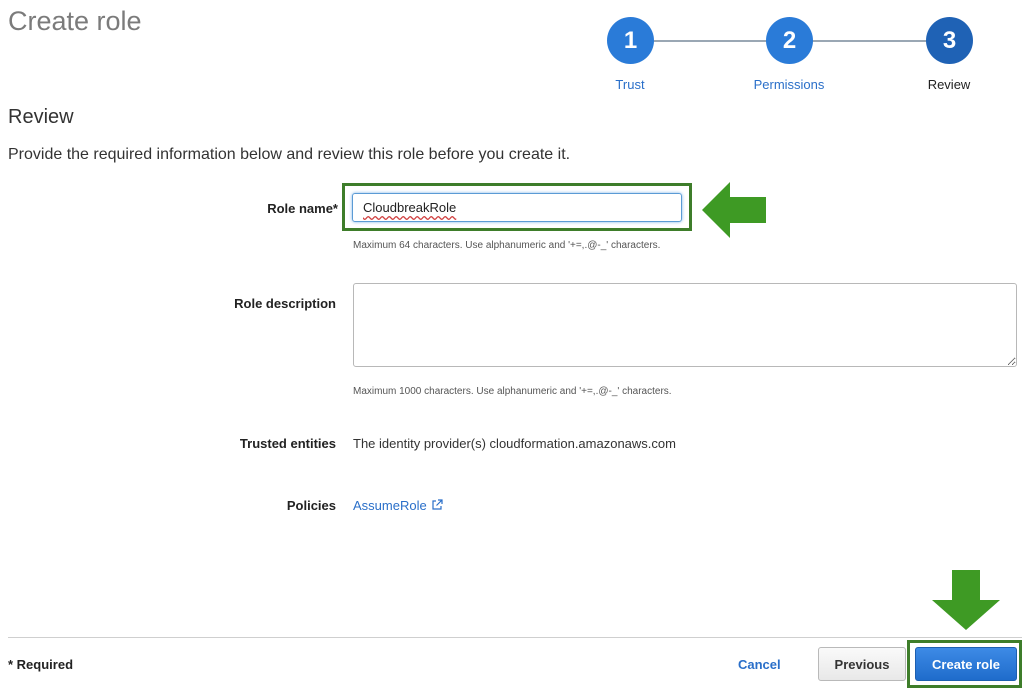  What do you see at coordinates (759, 664) in the screenshot?
I see `cancel-button: Cancel` at bounding box center [759, 664].